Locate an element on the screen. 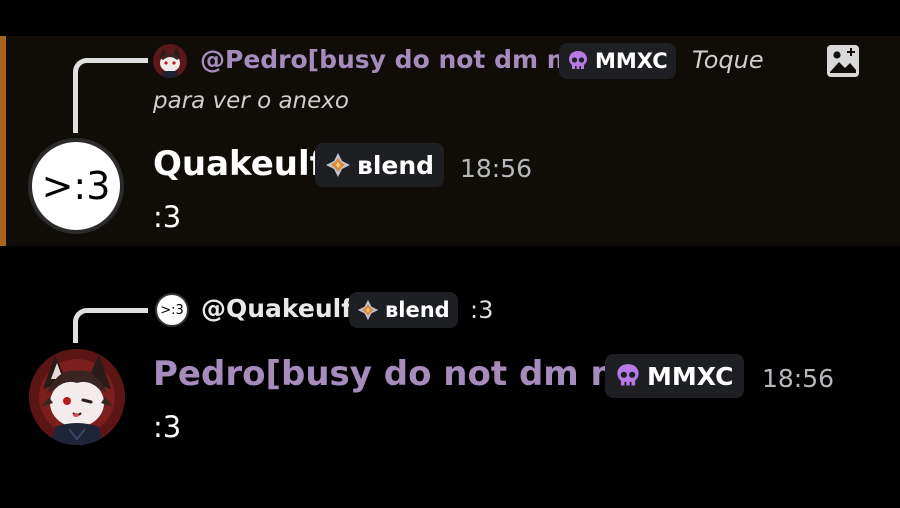 The width and height of the screenshot is (900, 508). author-quakeulf: Quakeulf is located at coordinates (238, 164).